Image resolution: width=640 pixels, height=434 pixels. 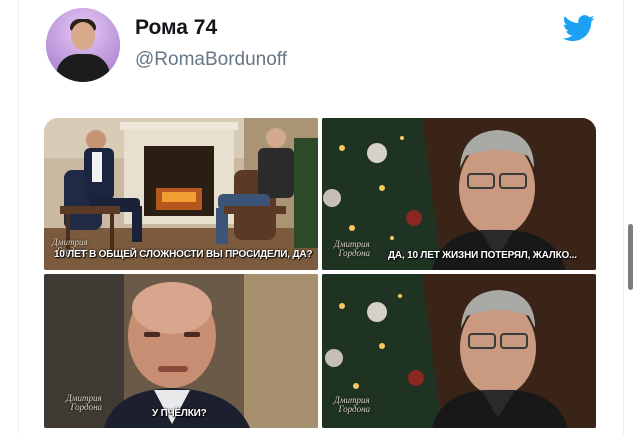 I want to click on user-handle: @RomaBordunoff, so click(x=211, y=60).